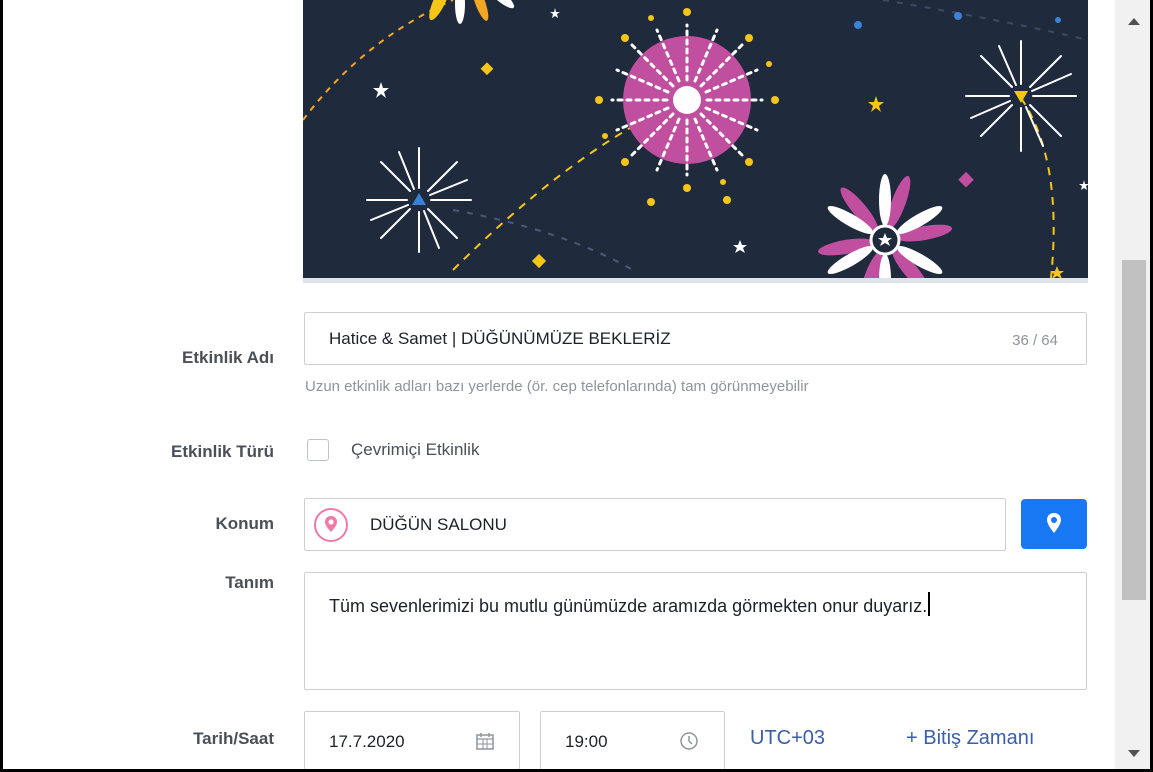 This screenshot has width=1153, height=772. I want to click on date-value: 17.7.2020, so click(367, 741).